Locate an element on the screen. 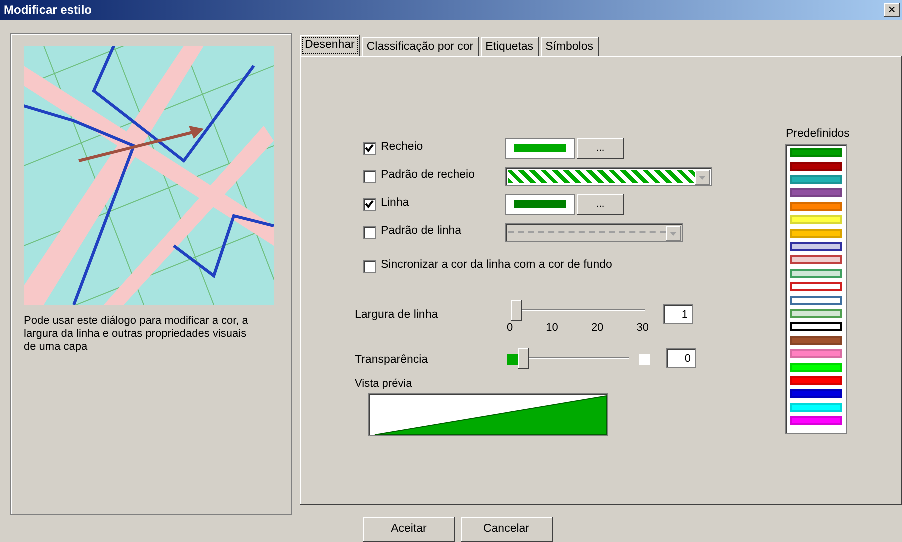 The width and height of the screenshot is (902, 542). value-field: 0 is located at coordinates (681, 358).